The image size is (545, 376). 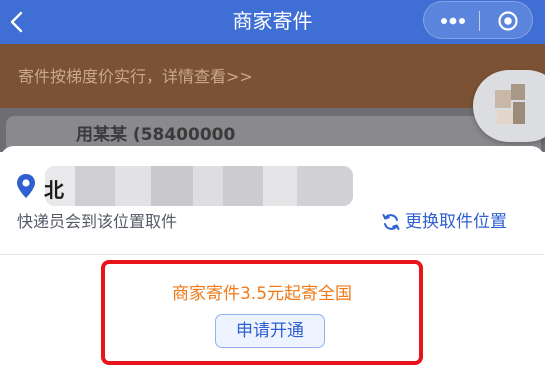 What do you see at coordinates (262, 294) in the screenshot?
I see `promo-text: 商家寄件3.5元起寄全国` at bounding box center [262, 294].